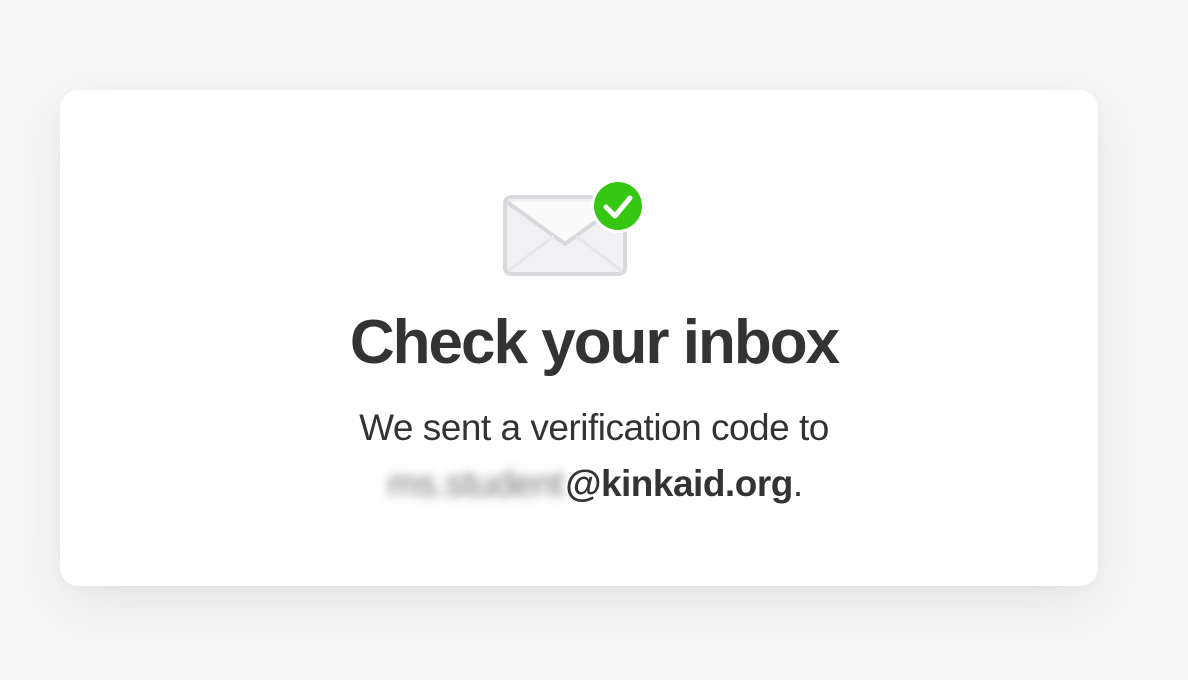 This screenshot has height=680, width=1188. Describe the element at coordinates (797, 483) in the screenshot. I see `email-trailing-punctuation: .` at that location.